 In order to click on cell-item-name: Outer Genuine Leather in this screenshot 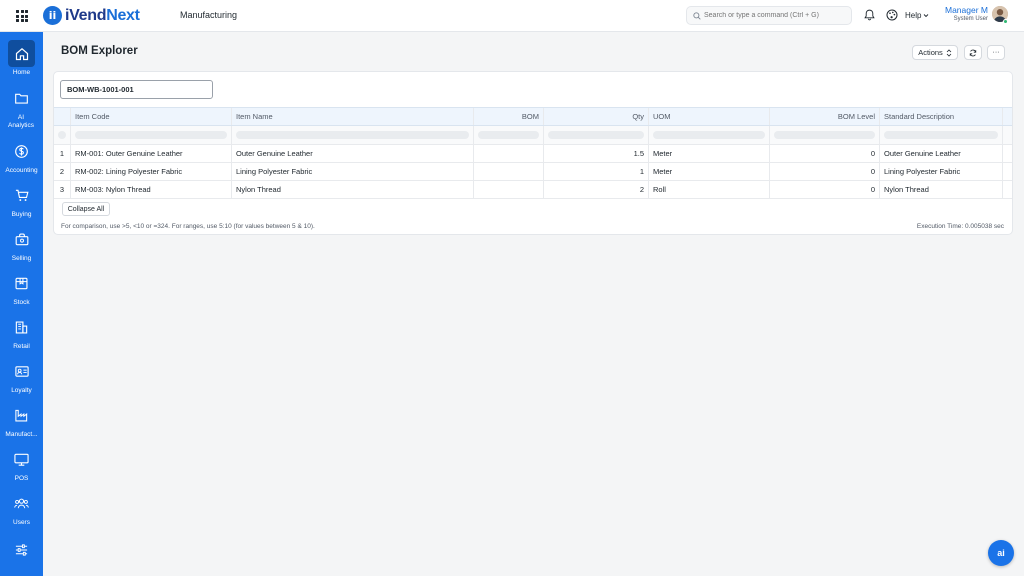, I will do `click(353, 153)`.